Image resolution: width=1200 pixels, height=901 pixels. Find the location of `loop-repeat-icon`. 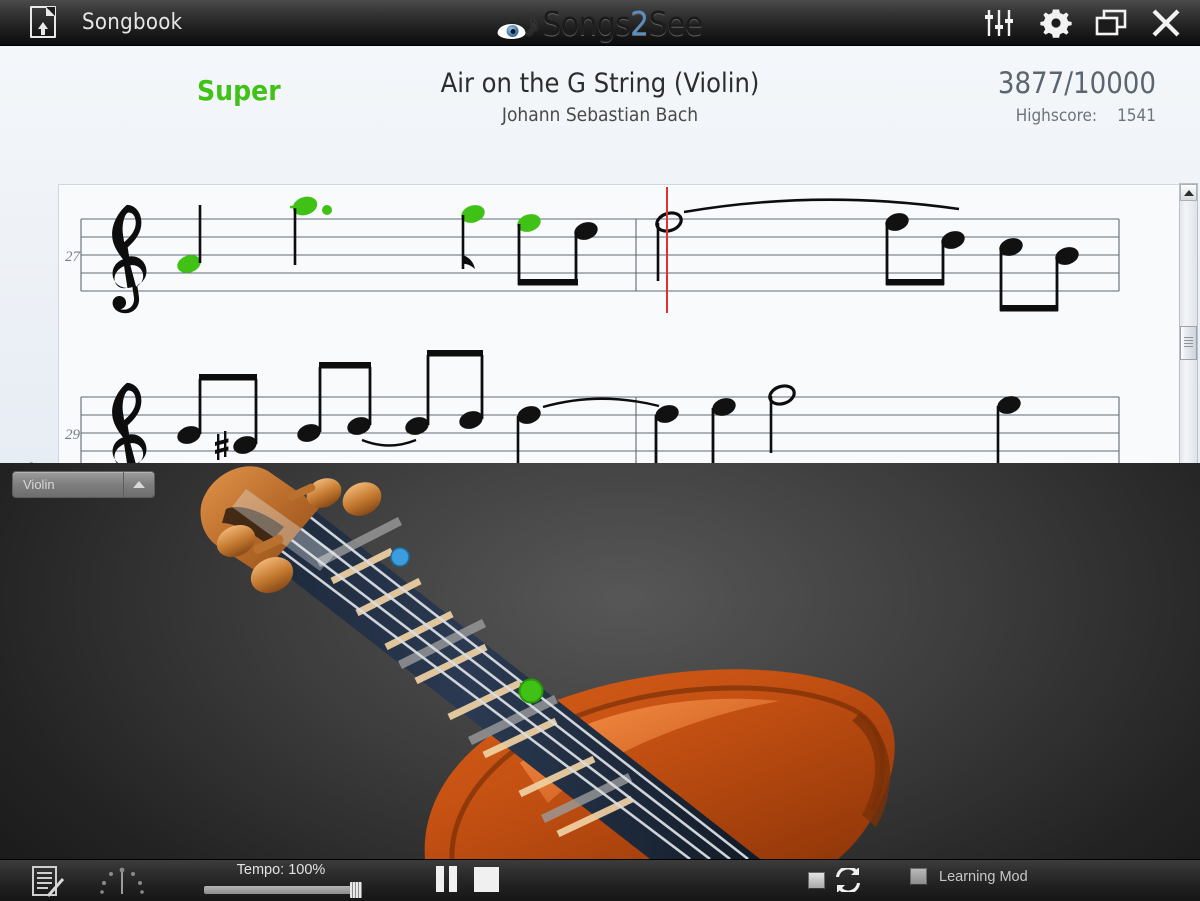

loop-repeat-icon is located at coordinates (848, 880).